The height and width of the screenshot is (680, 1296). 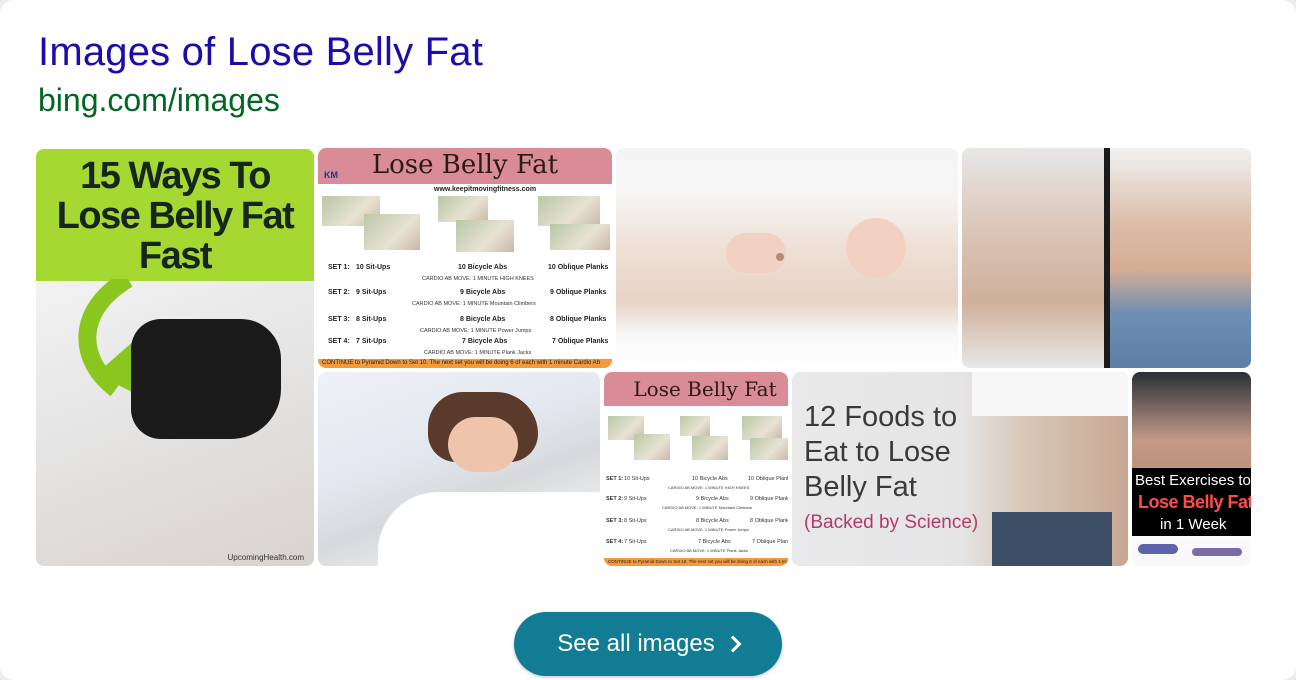 I want to click on km-logo: KM, so click(x=331, y=175).